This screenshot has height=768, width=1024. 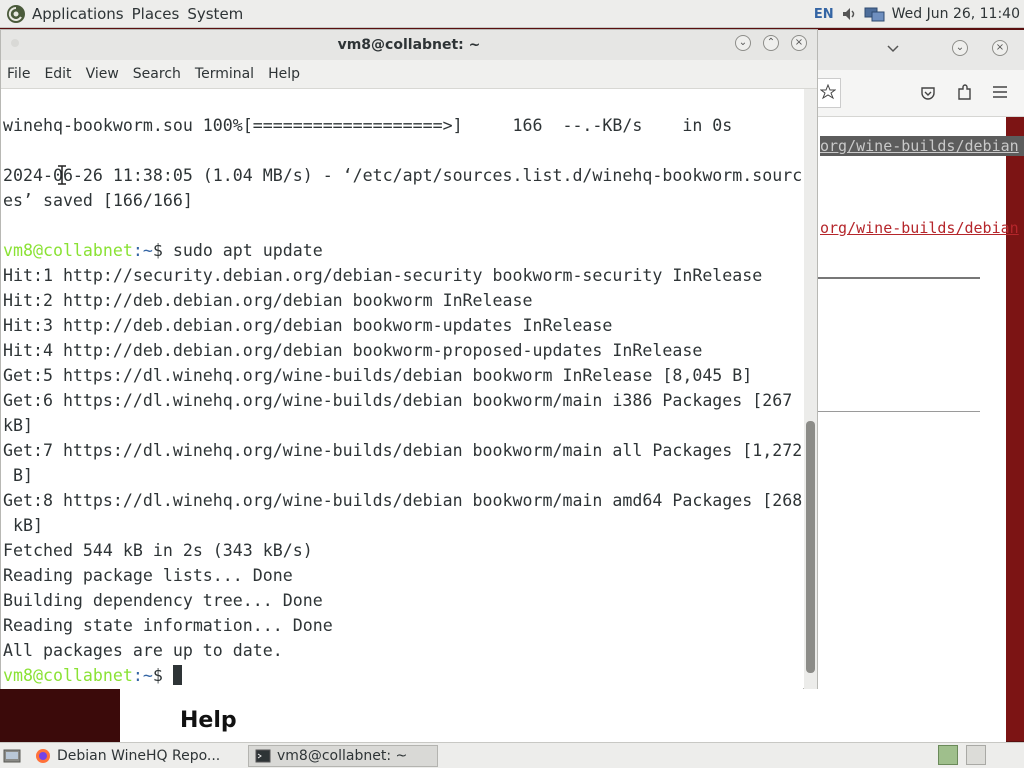 What do you see at coordinates (102, 74) in the screenshot?
I see `menu-view: View` at bounding box center [102, 74].